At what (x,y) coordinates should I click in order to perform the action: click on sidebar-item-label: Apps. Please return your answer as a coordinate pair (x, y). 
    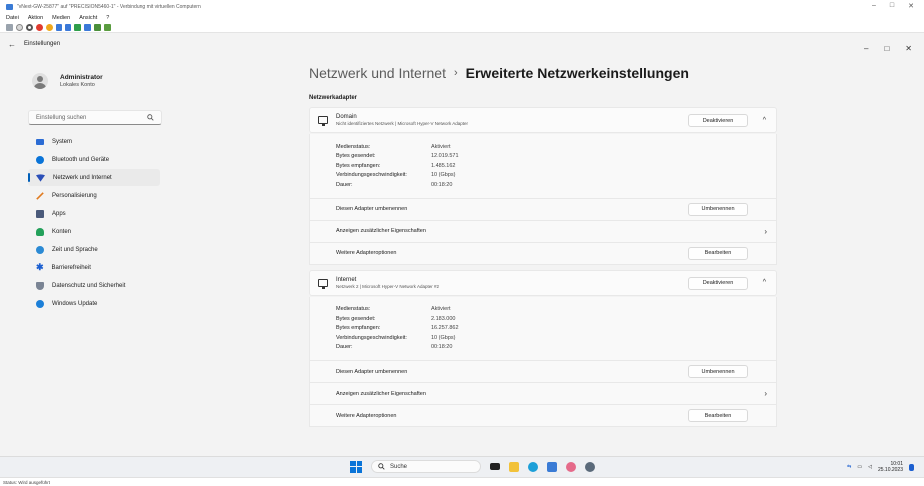
    Looking at the image, I should click on (59, 213).